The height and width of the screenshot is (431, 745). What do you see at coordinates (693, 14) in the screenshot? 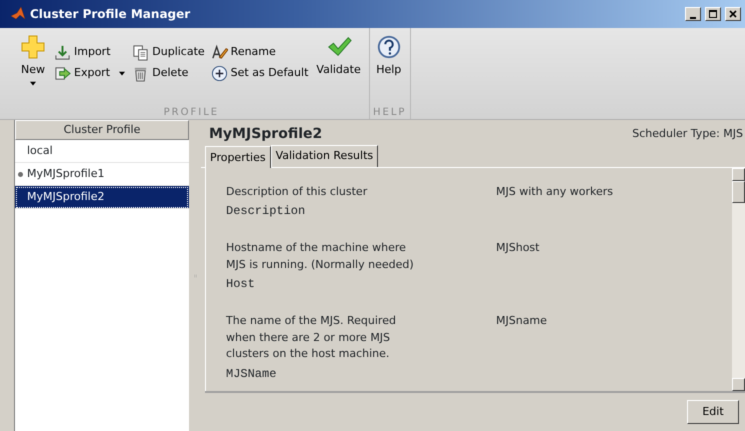
I see `minimize-button` at bounding box center [693, 14].